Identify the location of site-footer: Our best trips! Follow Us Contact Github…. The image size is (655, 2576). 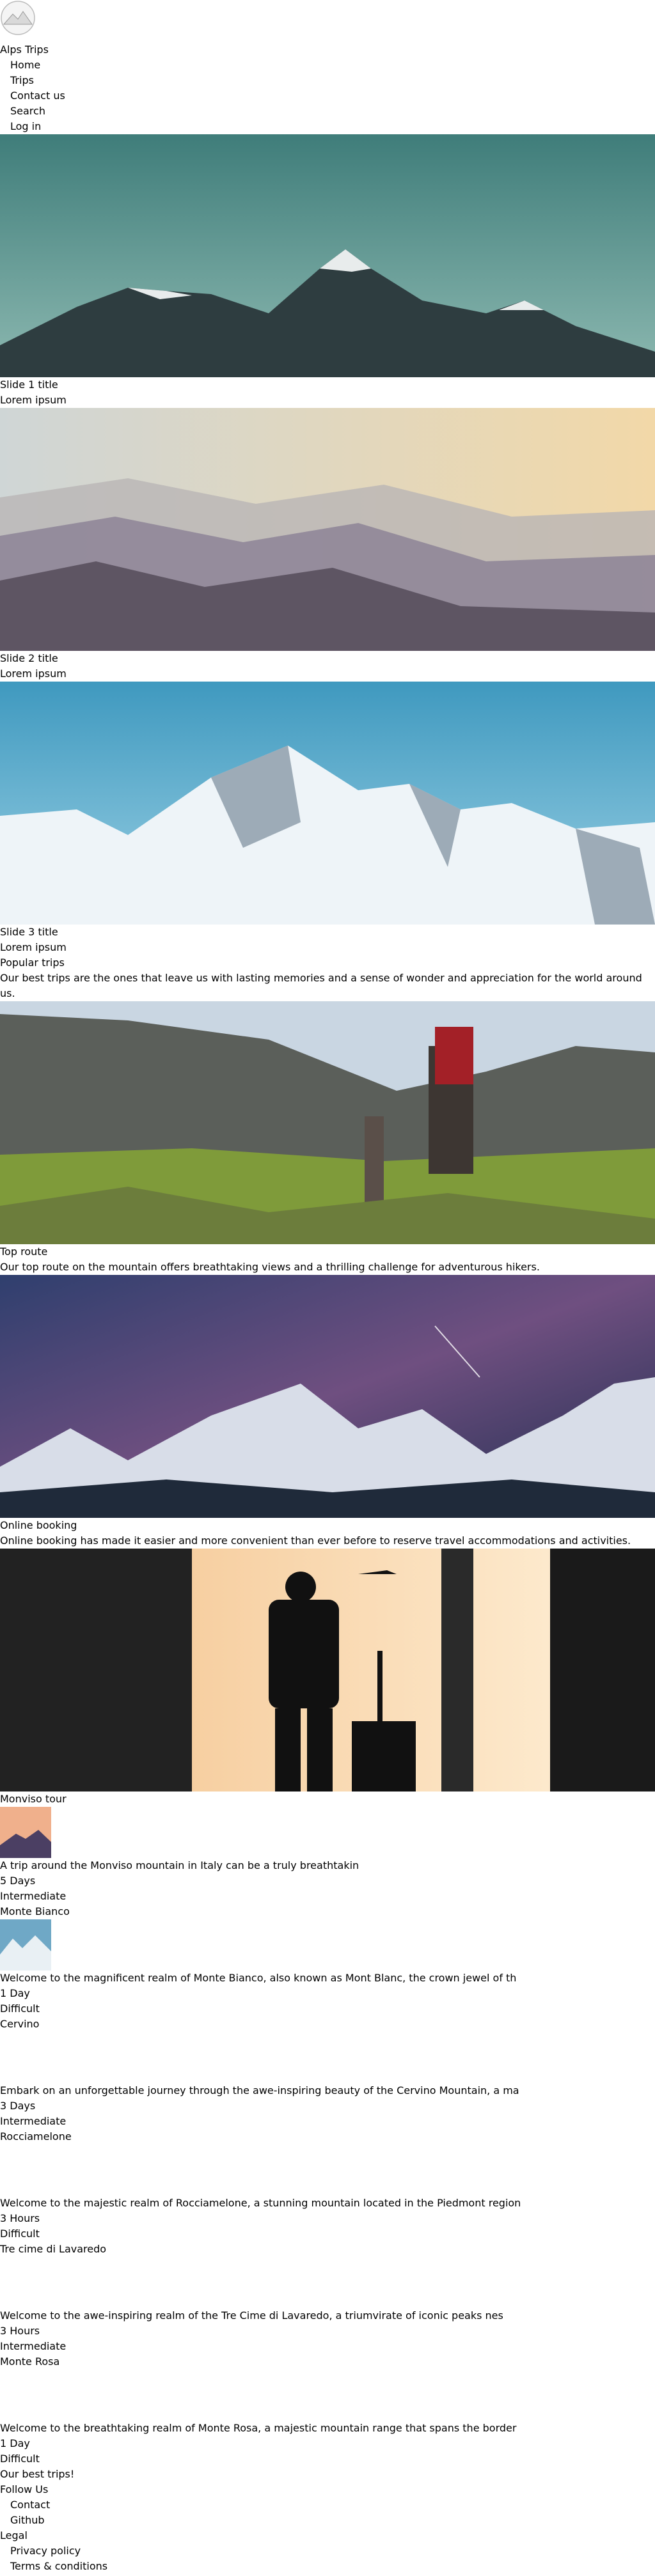
(327, 2520).